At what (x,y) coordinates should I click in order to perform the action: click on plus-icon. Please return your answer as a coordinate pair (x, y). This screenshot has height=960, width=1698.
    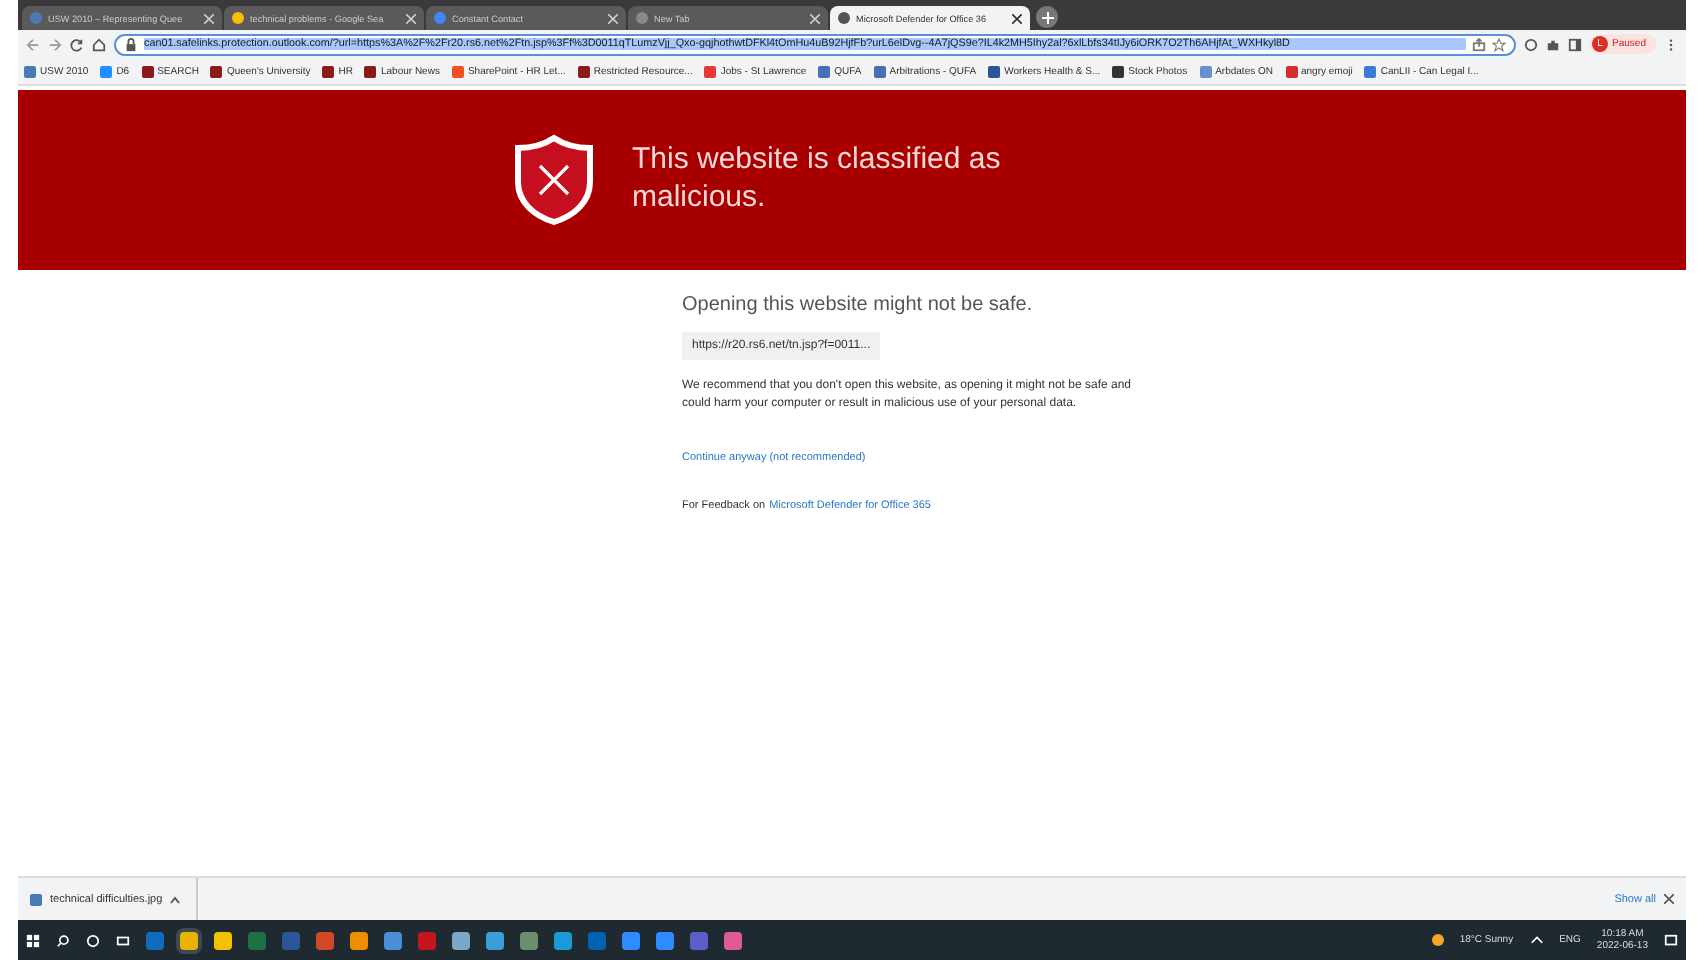
    Looking at the image, I should click on (1047, 17).